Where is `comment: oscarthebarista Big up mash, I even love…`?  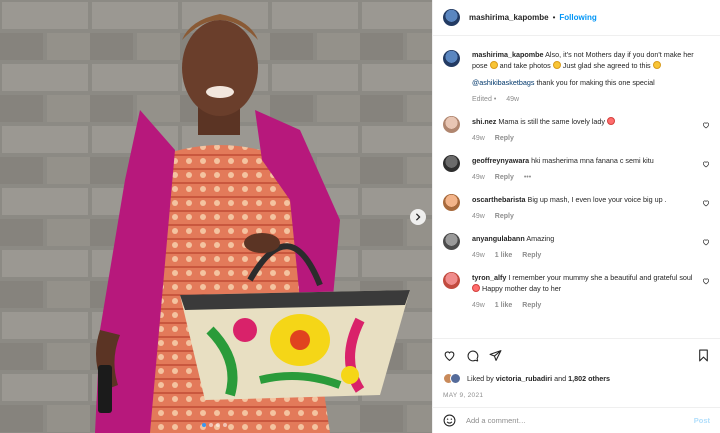
comment: oscarthebarista Big up mash, I even love… is located at coordinates (576, 208).